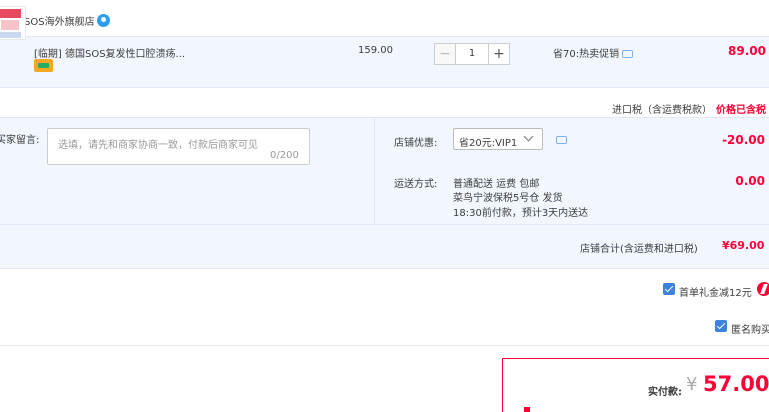  What do you see at coordinates (416, 184) in the screenshot?
I see `shipping-method-label: 运送方式:` at bounding box center [416, 184].